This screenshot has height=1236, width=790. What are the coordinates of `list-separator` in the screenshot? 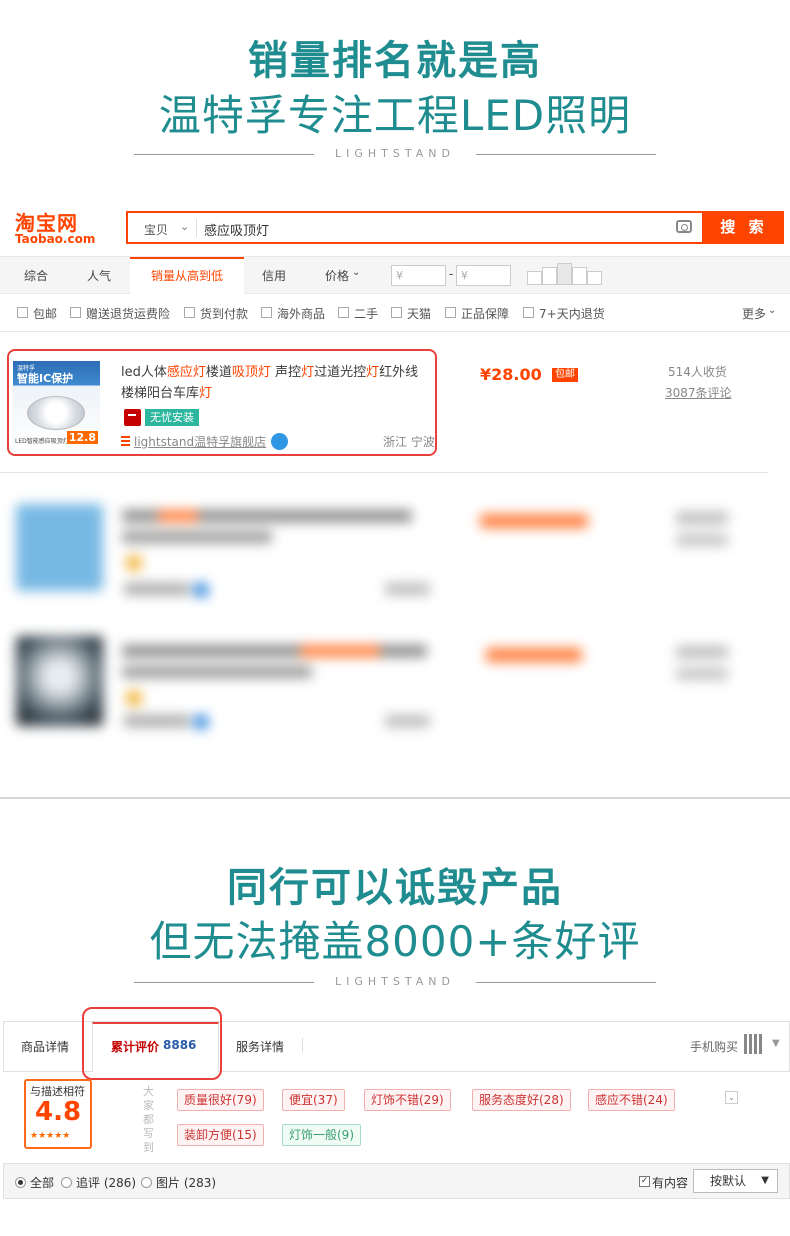 It's located at (384, 472).